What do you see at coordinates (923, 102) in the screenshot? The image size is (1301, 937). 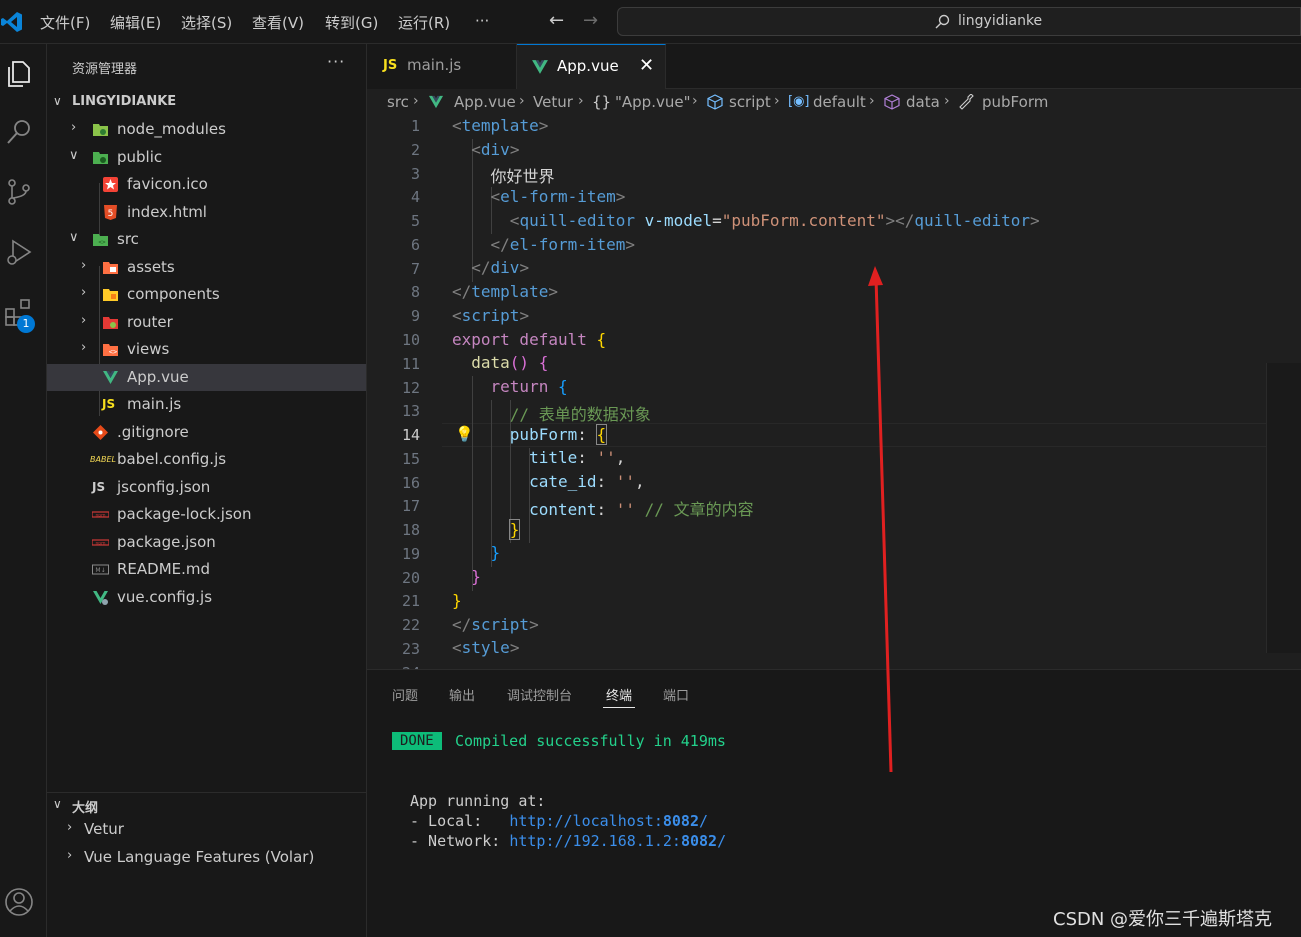 I see `breadcrumb-data: data` at bounding box center [923, 102].